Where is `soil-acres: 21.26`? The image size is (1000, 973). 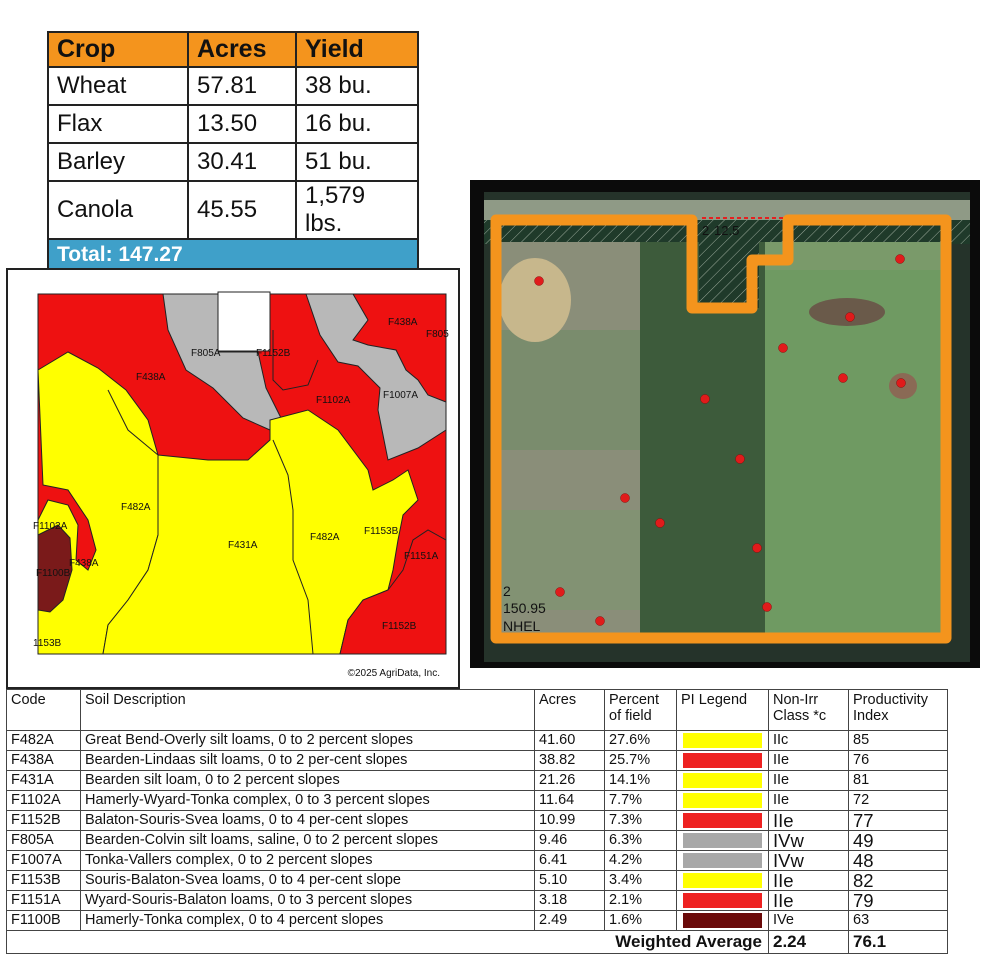
soil-acres: 21.26 is located at coordinates (569, 780).